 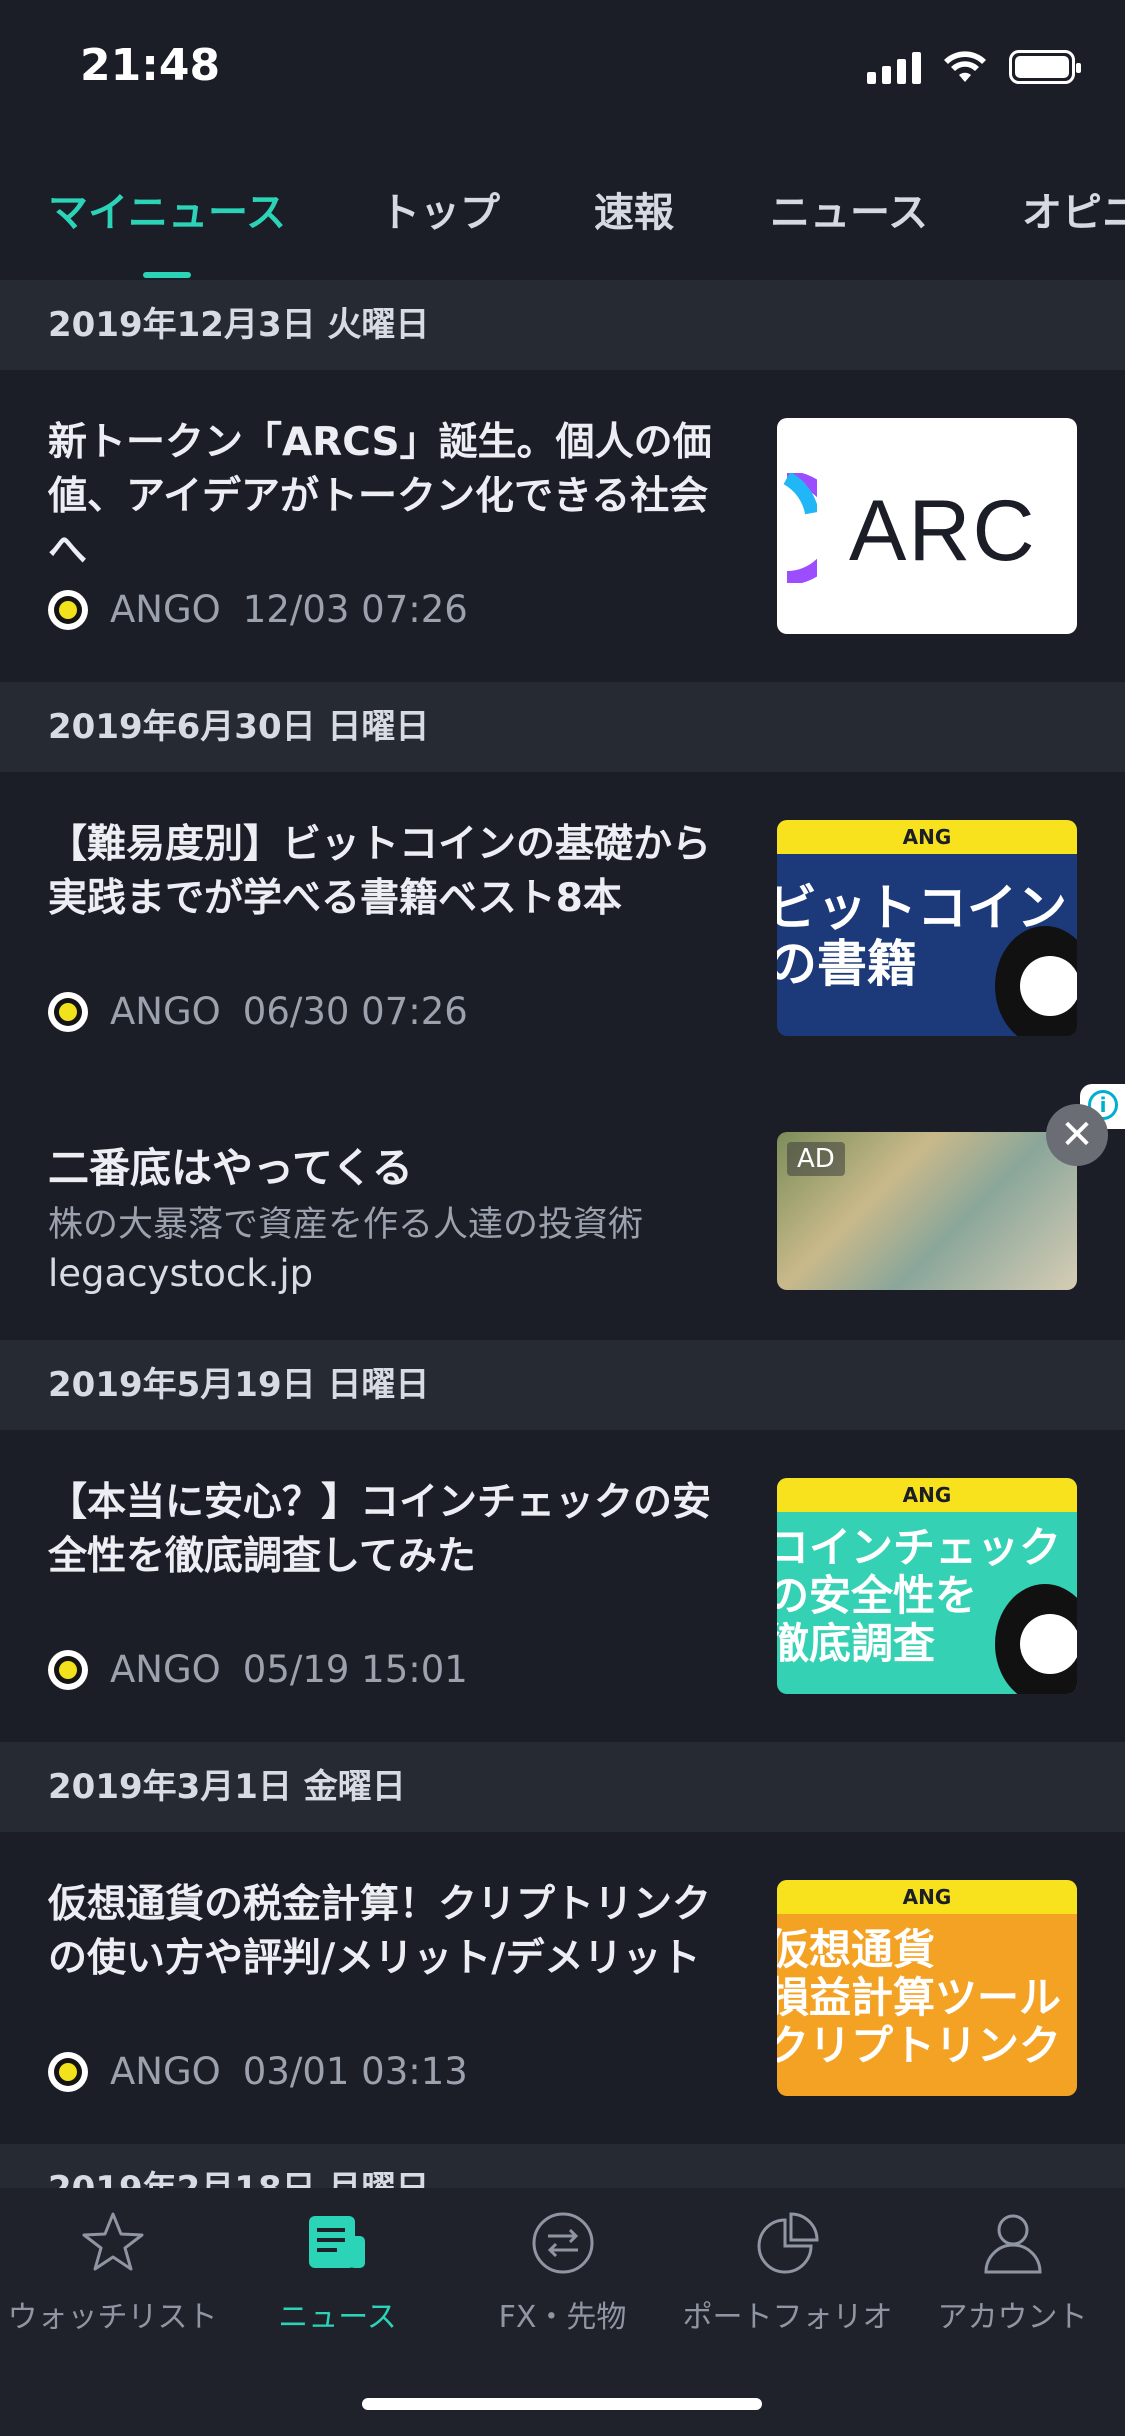 What do you see at coordinates (388, 872) in the screenshot?
I see `article-title: 【難易度別】ビットコインの基礎から実践までが学べる書籍ベスト8本` at bounding box center [388, 872].